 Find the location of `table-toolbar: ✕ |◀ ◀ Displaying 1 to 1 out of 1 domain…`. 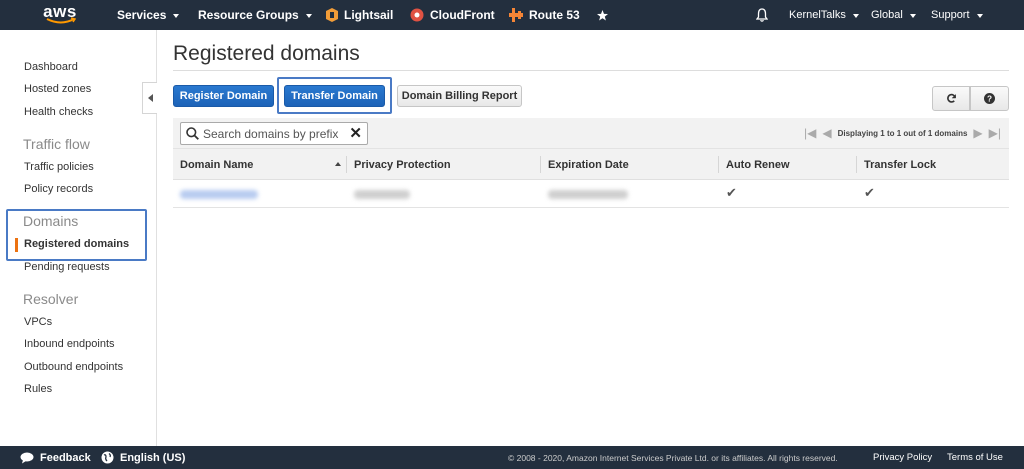

table-toolbar: ✕ |◀ ◀ Displaying 1 to 1 out of 1 domain… is located at coordinates (591, 133).